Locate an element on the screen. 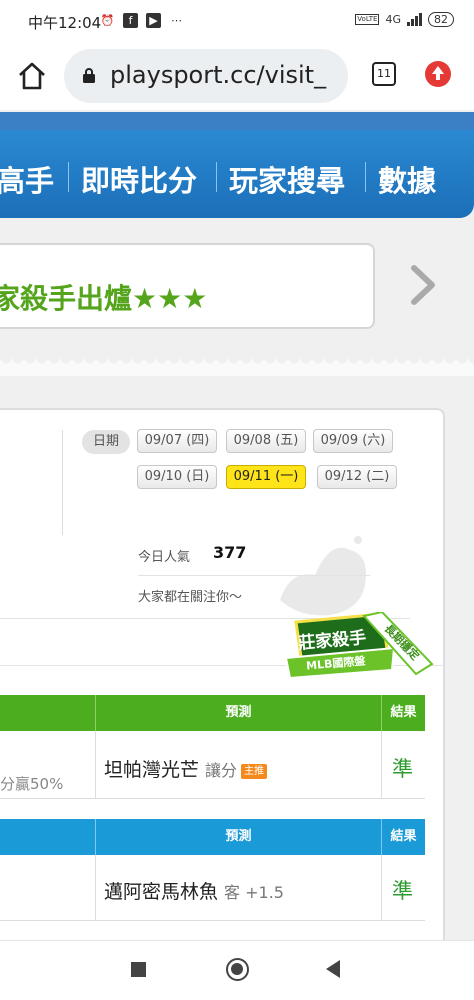  divider is located at coordinates (254, 575).